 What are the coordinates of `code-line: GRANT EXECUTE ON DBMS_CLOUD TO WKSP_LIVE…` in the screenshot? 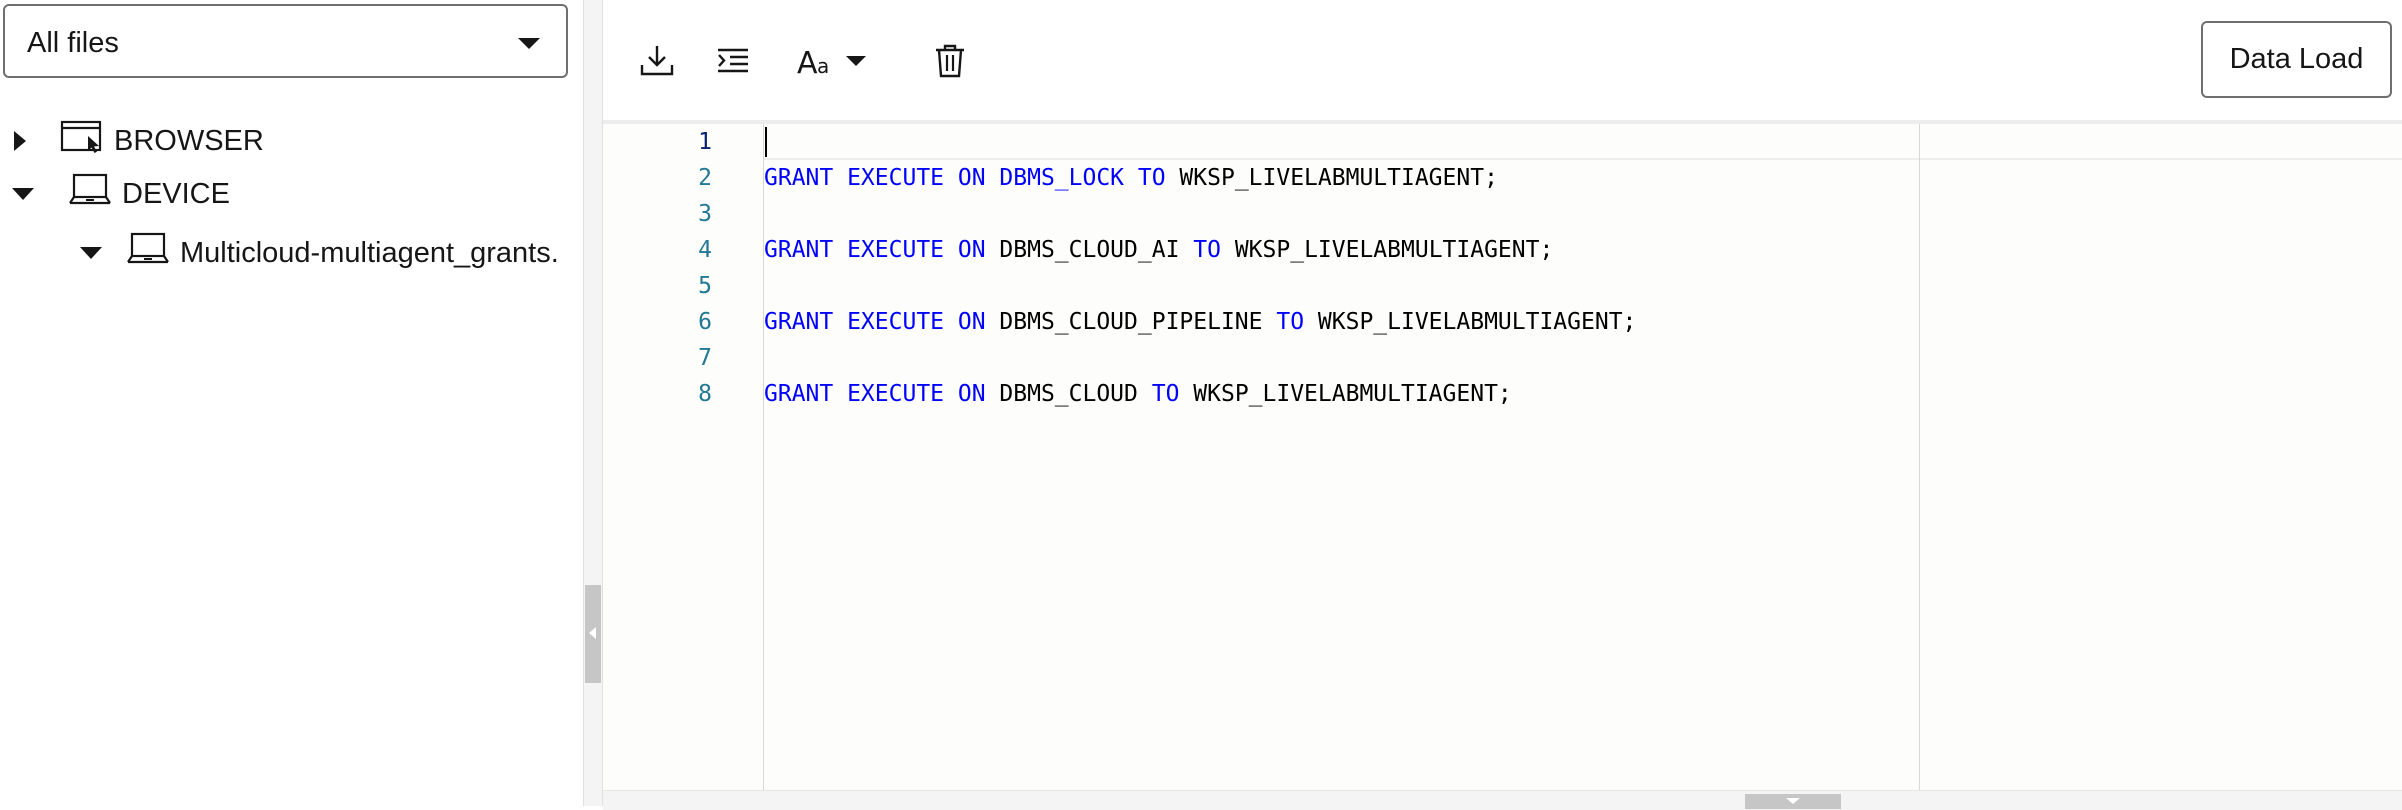 It's located at (1138, 394).